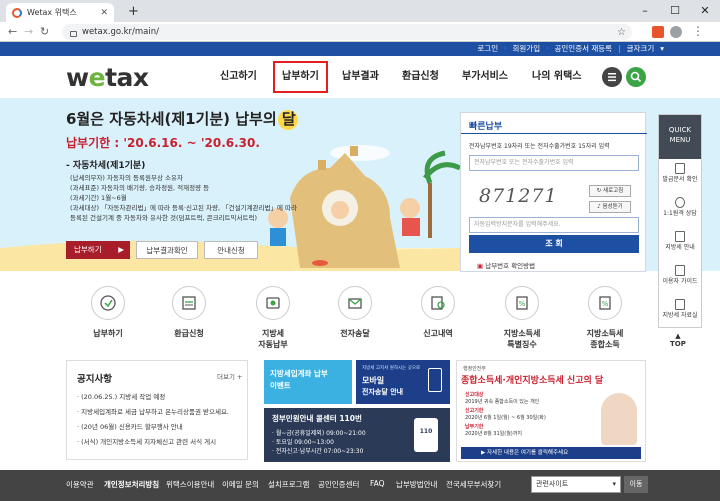 This screenshot has width=720, height=501. Describe the element at coordinates (338, 484) in the screenshot. I see `footer-cert-center-link: 공인인증센터` at that location.